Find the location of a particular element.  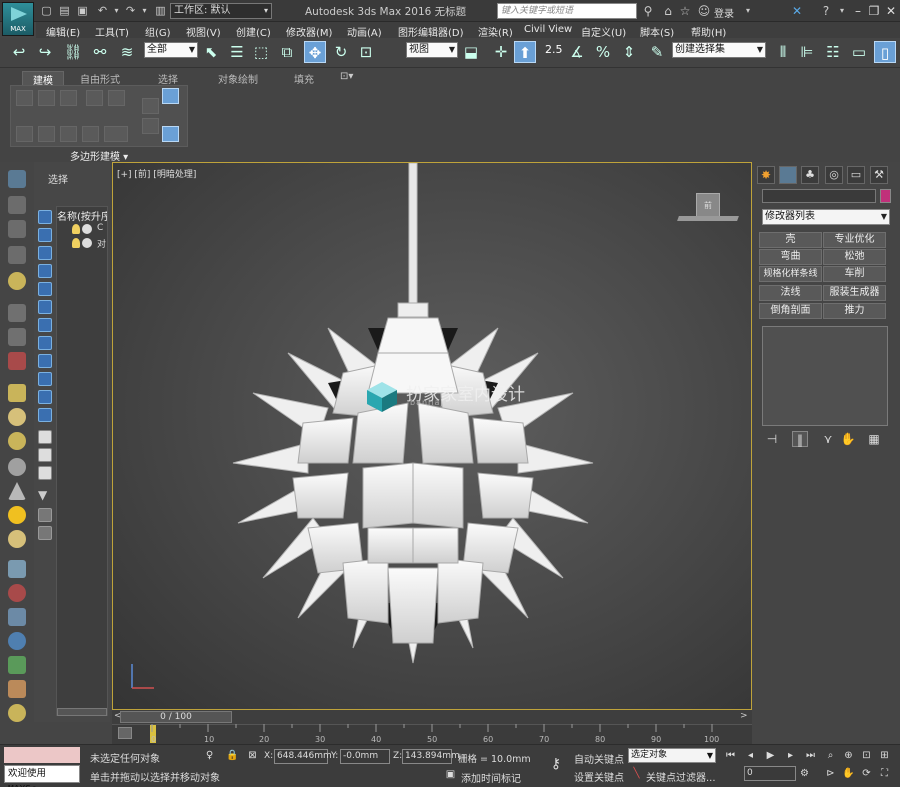

render-setup-icon is located at coordinates (17, 229).